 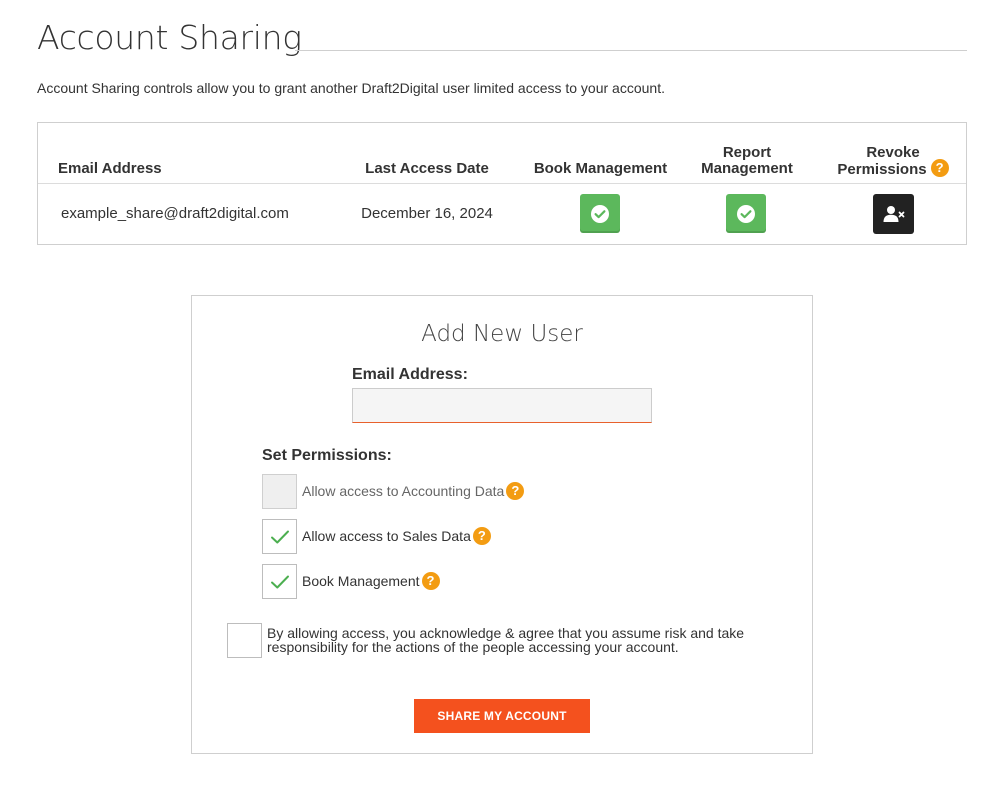 I want to click on book-management-toggle-button, so click(x=600, y=213).